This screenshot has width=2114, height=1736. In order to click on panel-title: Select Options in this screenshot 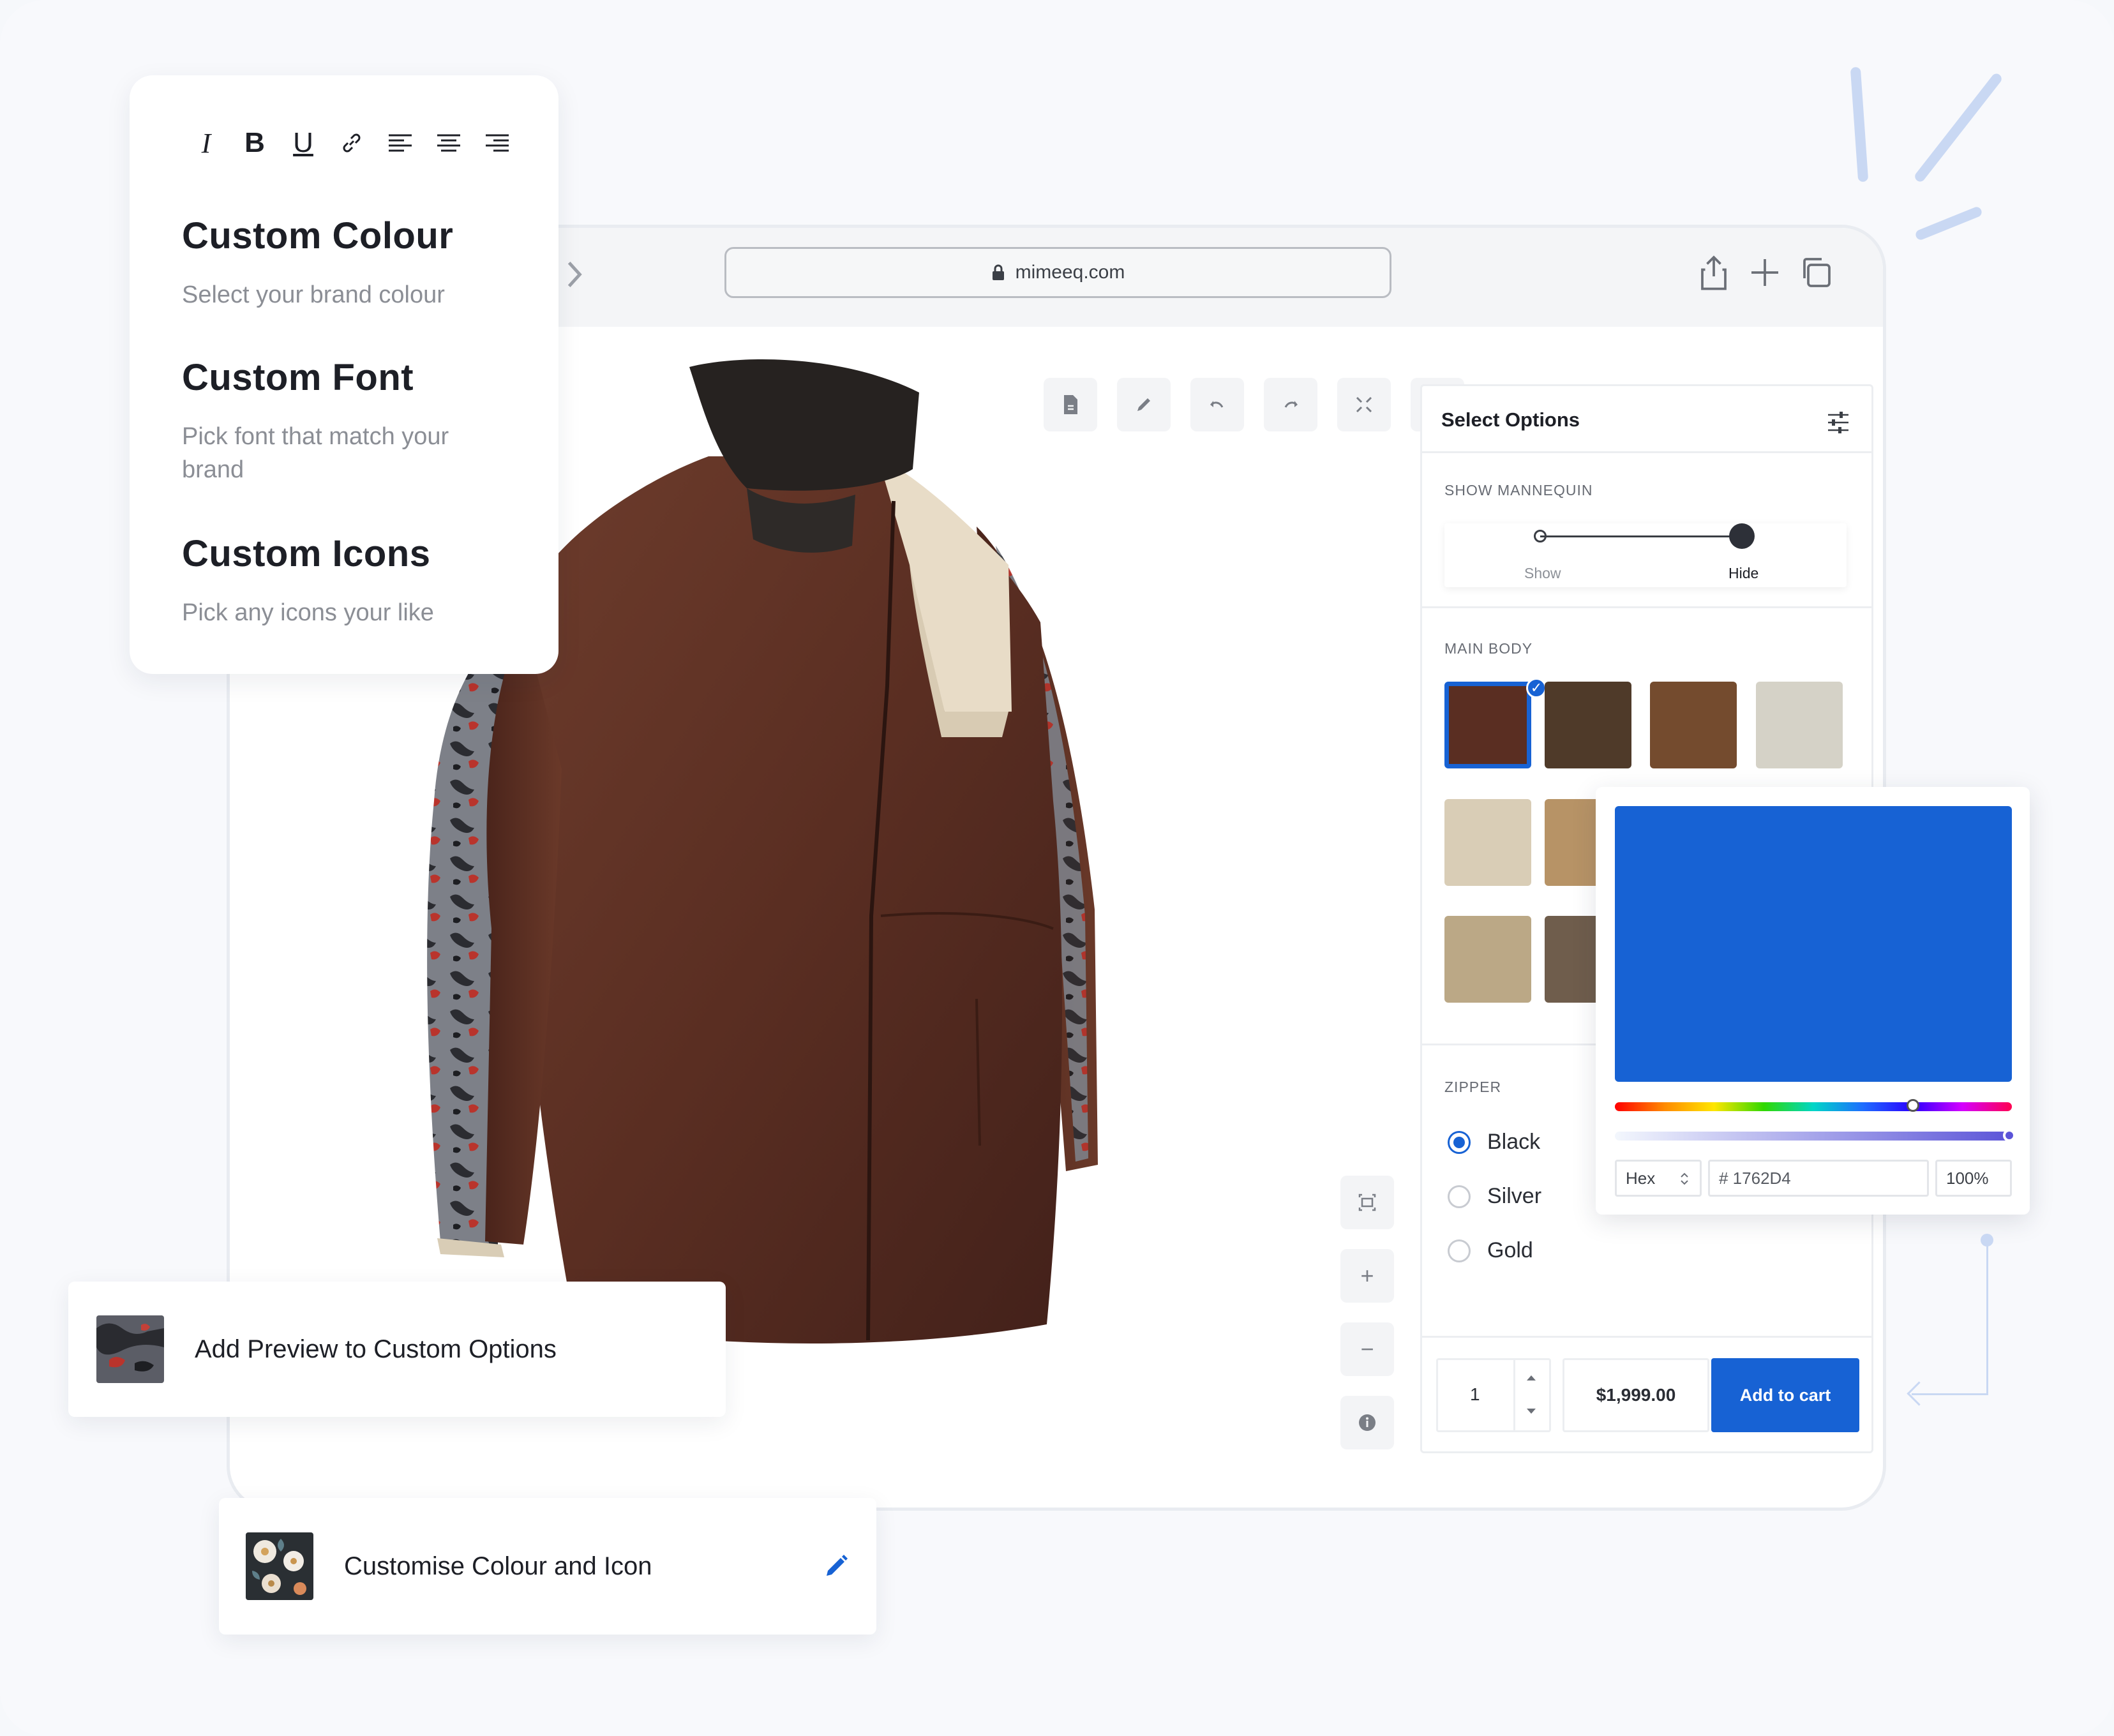, I will do `click(1510, 419)`.